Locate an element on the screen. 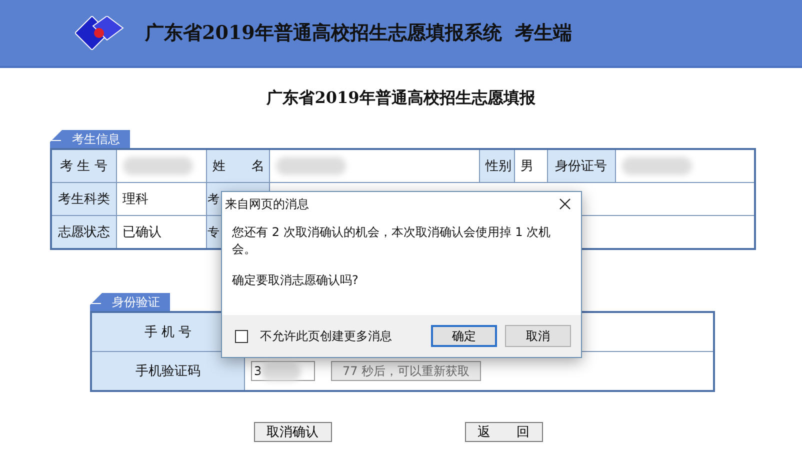  dialog-message: 确定要取消志愿确认吗? is located at coordinates (296, 280).